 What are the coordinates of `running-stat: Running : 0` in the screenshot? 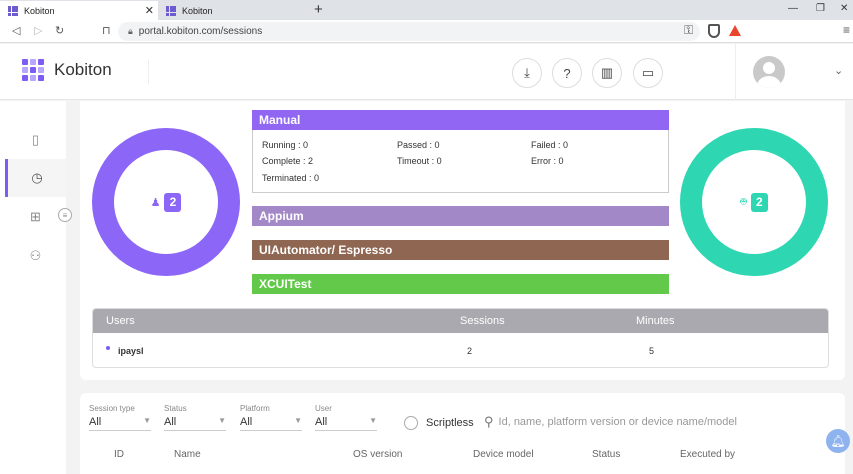 It's located at (285, 145).